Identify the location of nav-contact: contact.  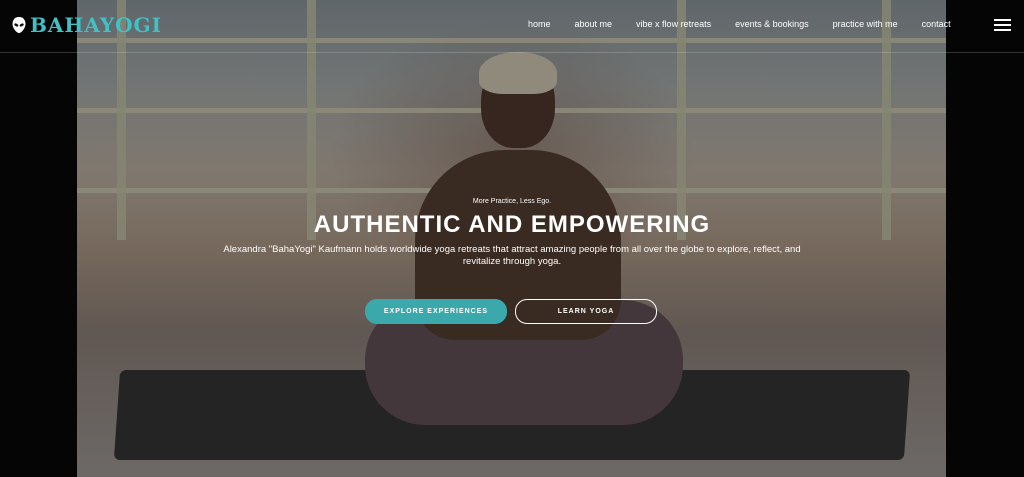
(936, 24).